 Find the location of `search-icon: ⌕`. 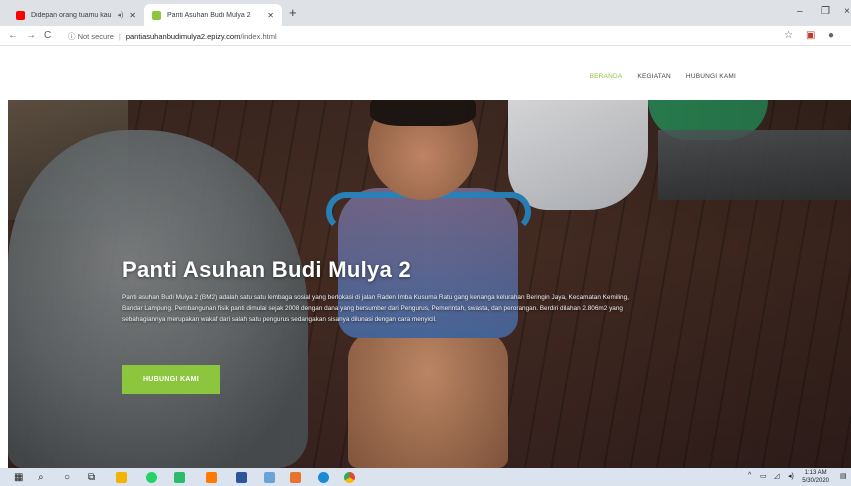

search-icon: ⌕ is located at coordinates (41, 477).